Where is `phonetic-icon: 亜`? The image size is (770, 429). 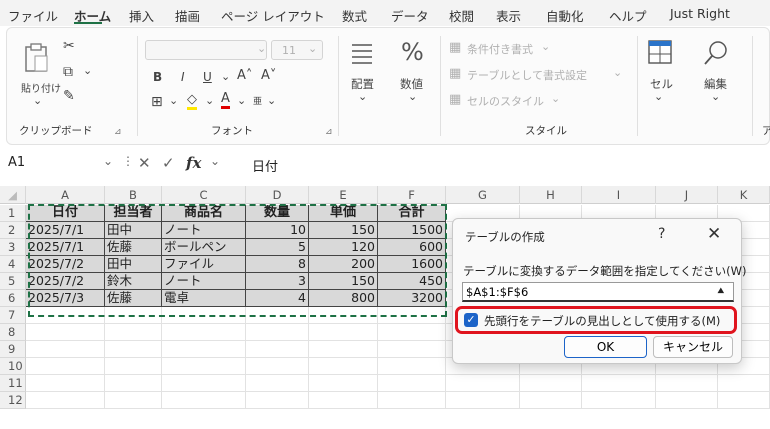
phonetic-icon: 亜 is located at coordinates (257, 100).